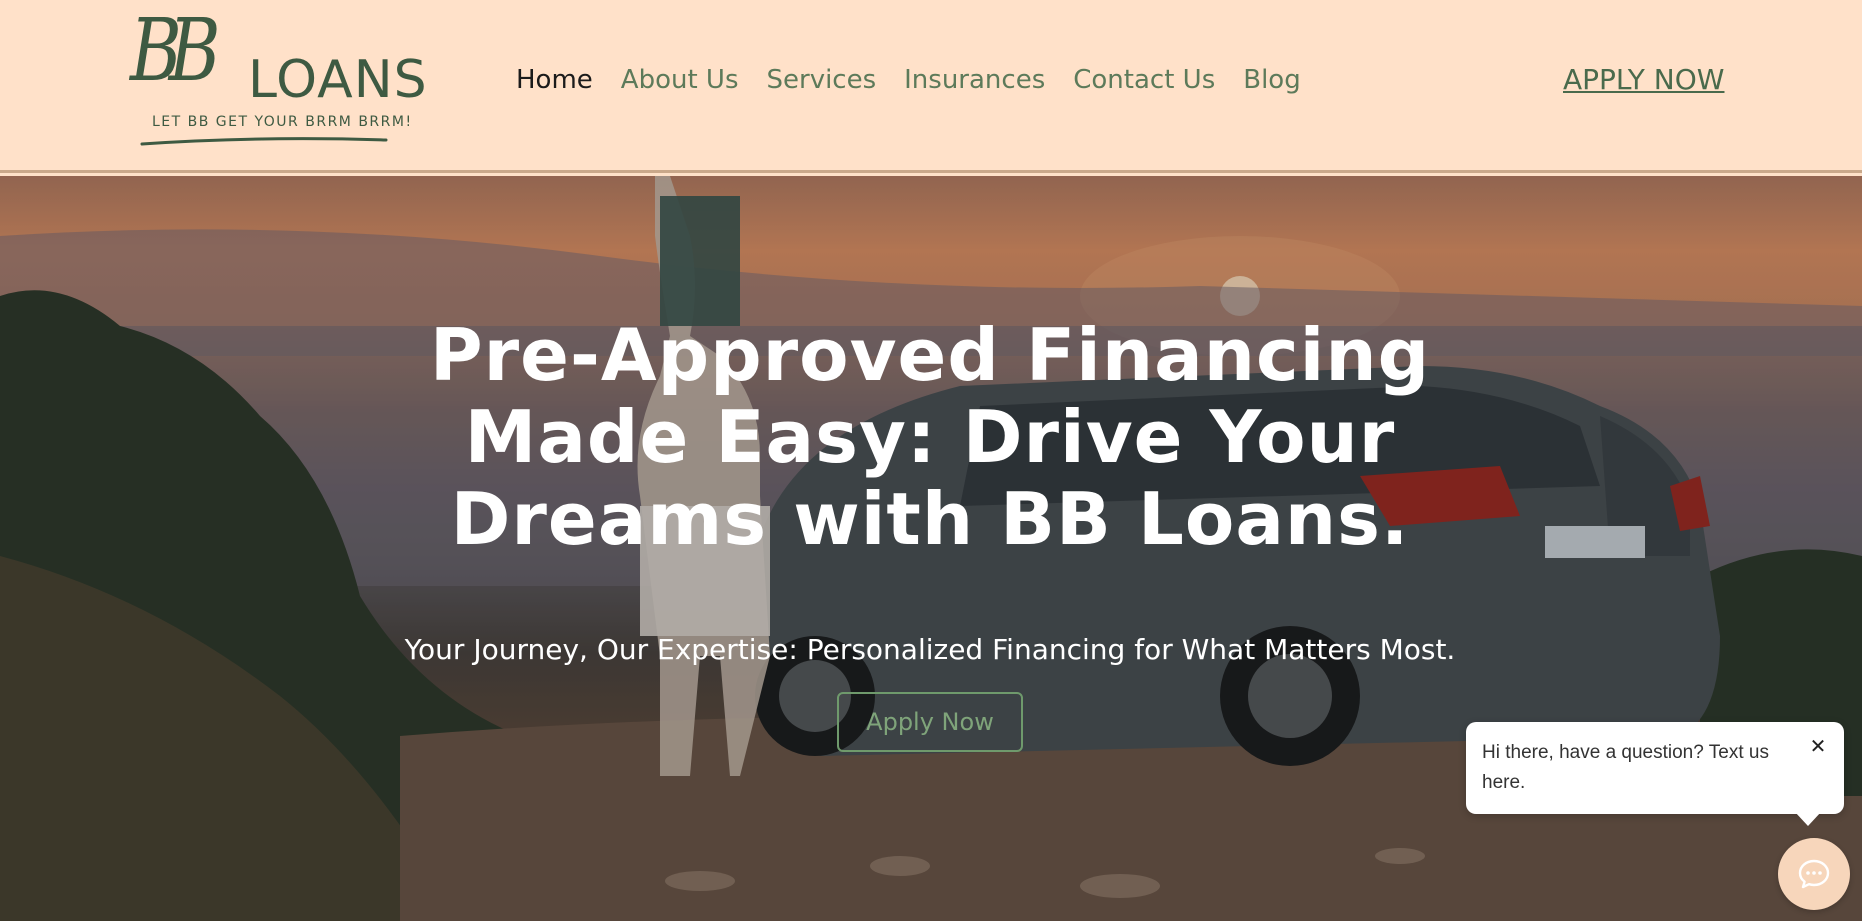 The image size is (1862, 921). I want to click on chat-launcher-button, so click(1814, 874).